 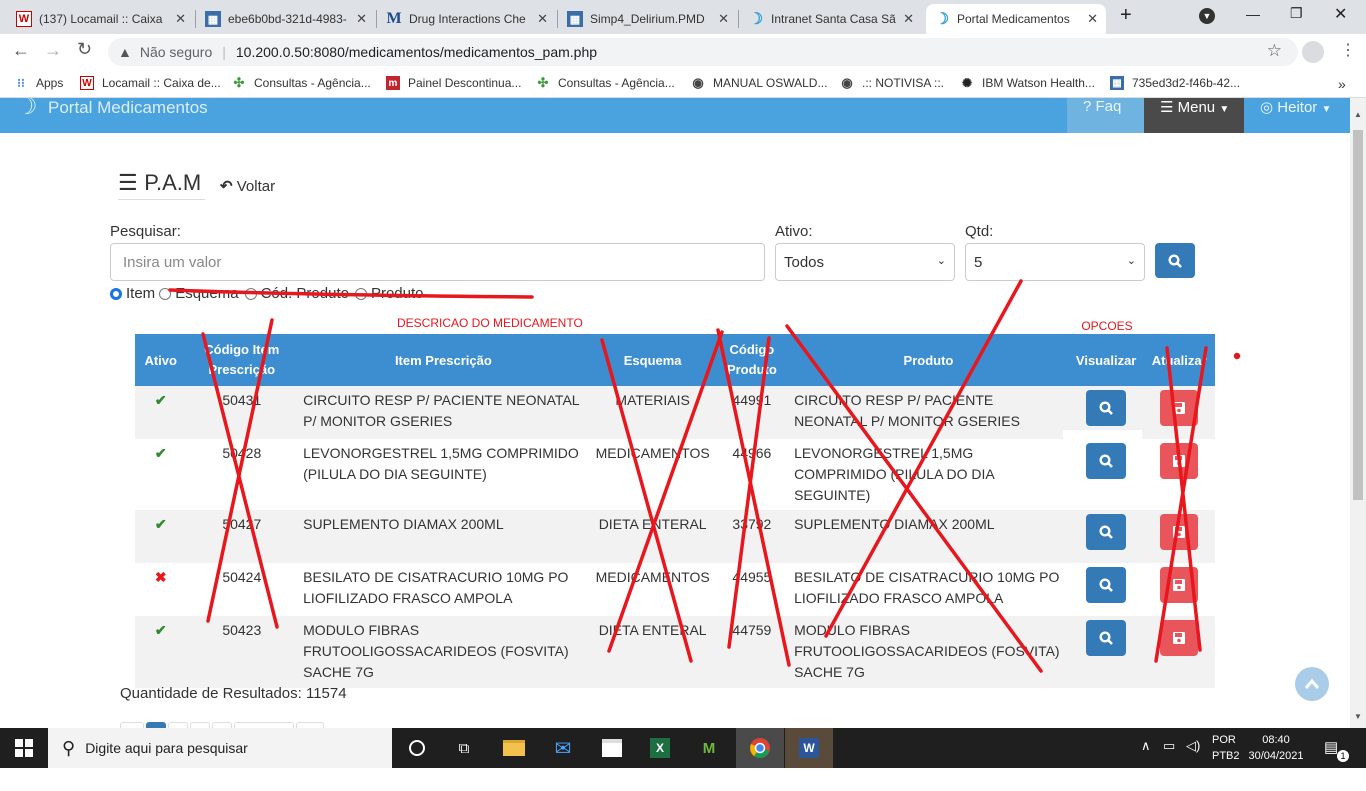 I want to click on tab-intranet: ☽ Intranet Santa Casa Sã ✕, so click(x=831, y=19).